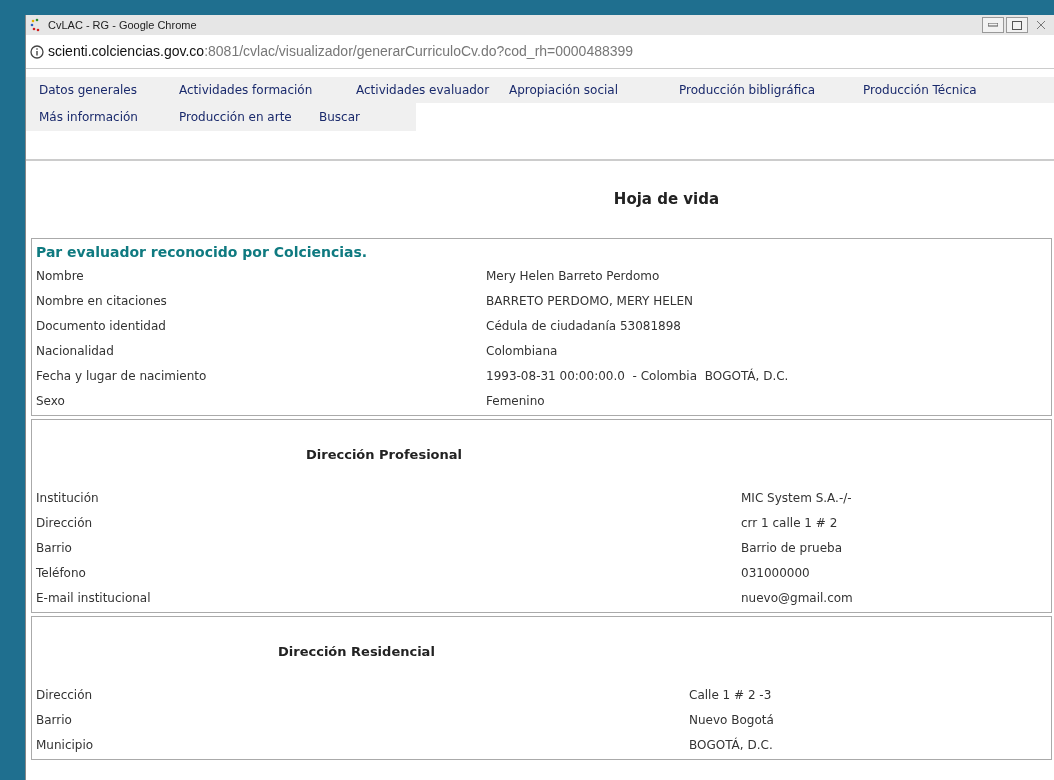 This screenshot has height=780, width=1054. I want to click on nav-link: Producción bibligráfica, so click(771, 90).